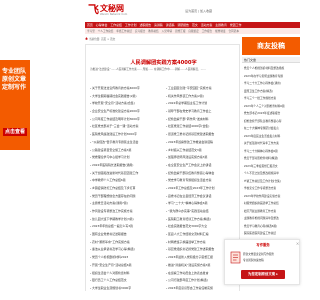 Image resolution: width=320 pixels, height=300 pixels. I want to click on subnav-item: 思想汇报, so click(180, 31).